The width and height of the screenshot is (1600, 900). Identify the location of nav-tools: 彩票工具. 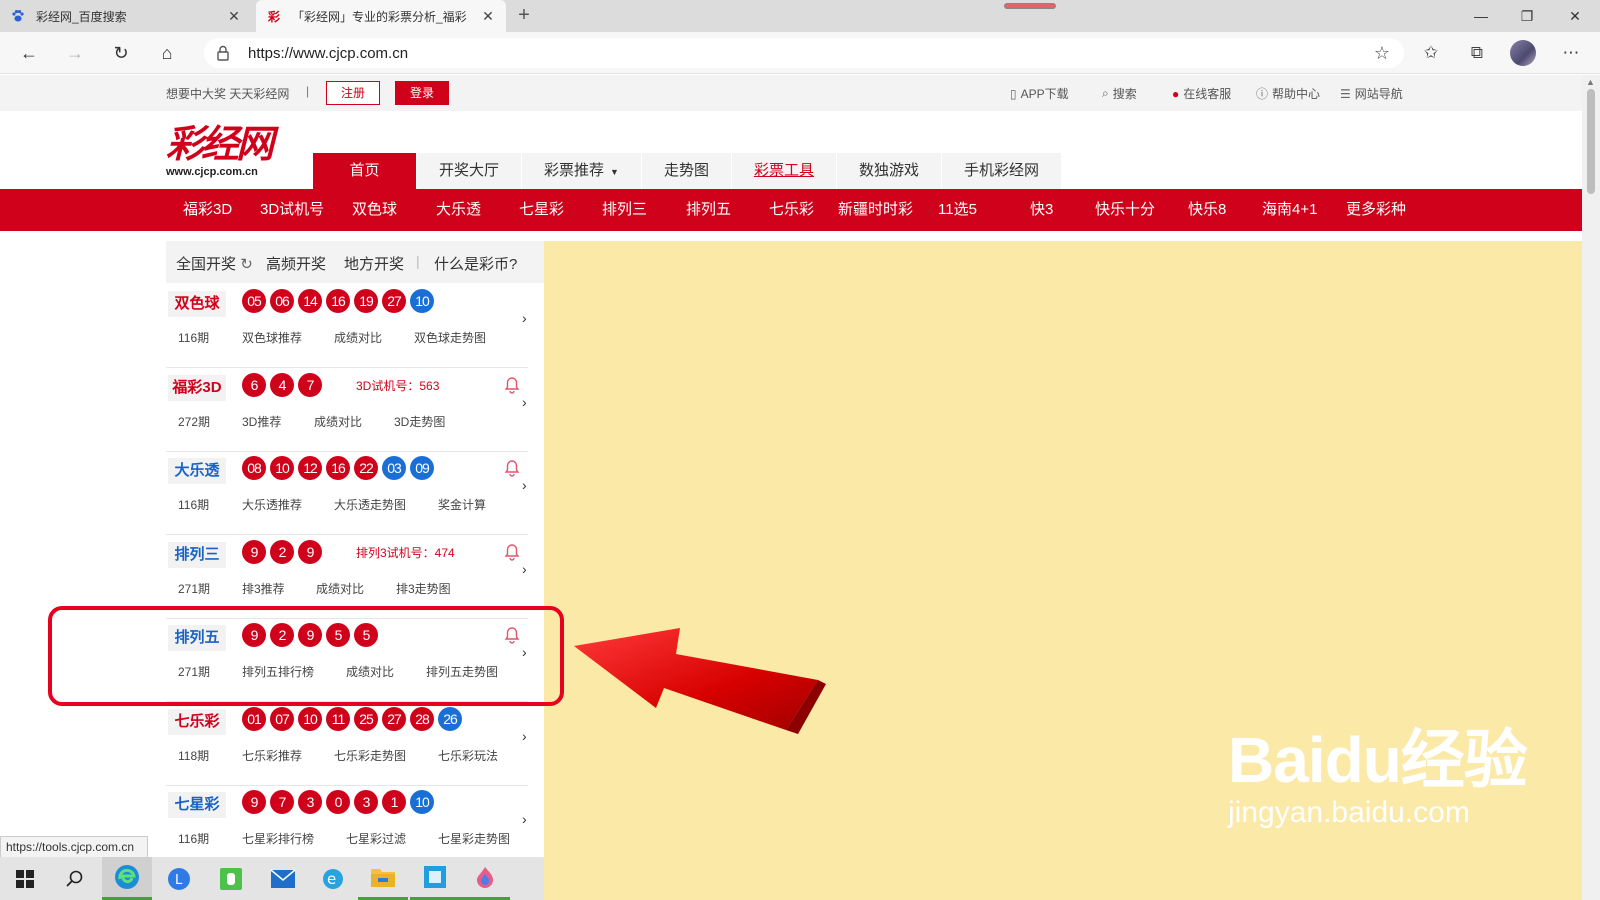
(784, 171).